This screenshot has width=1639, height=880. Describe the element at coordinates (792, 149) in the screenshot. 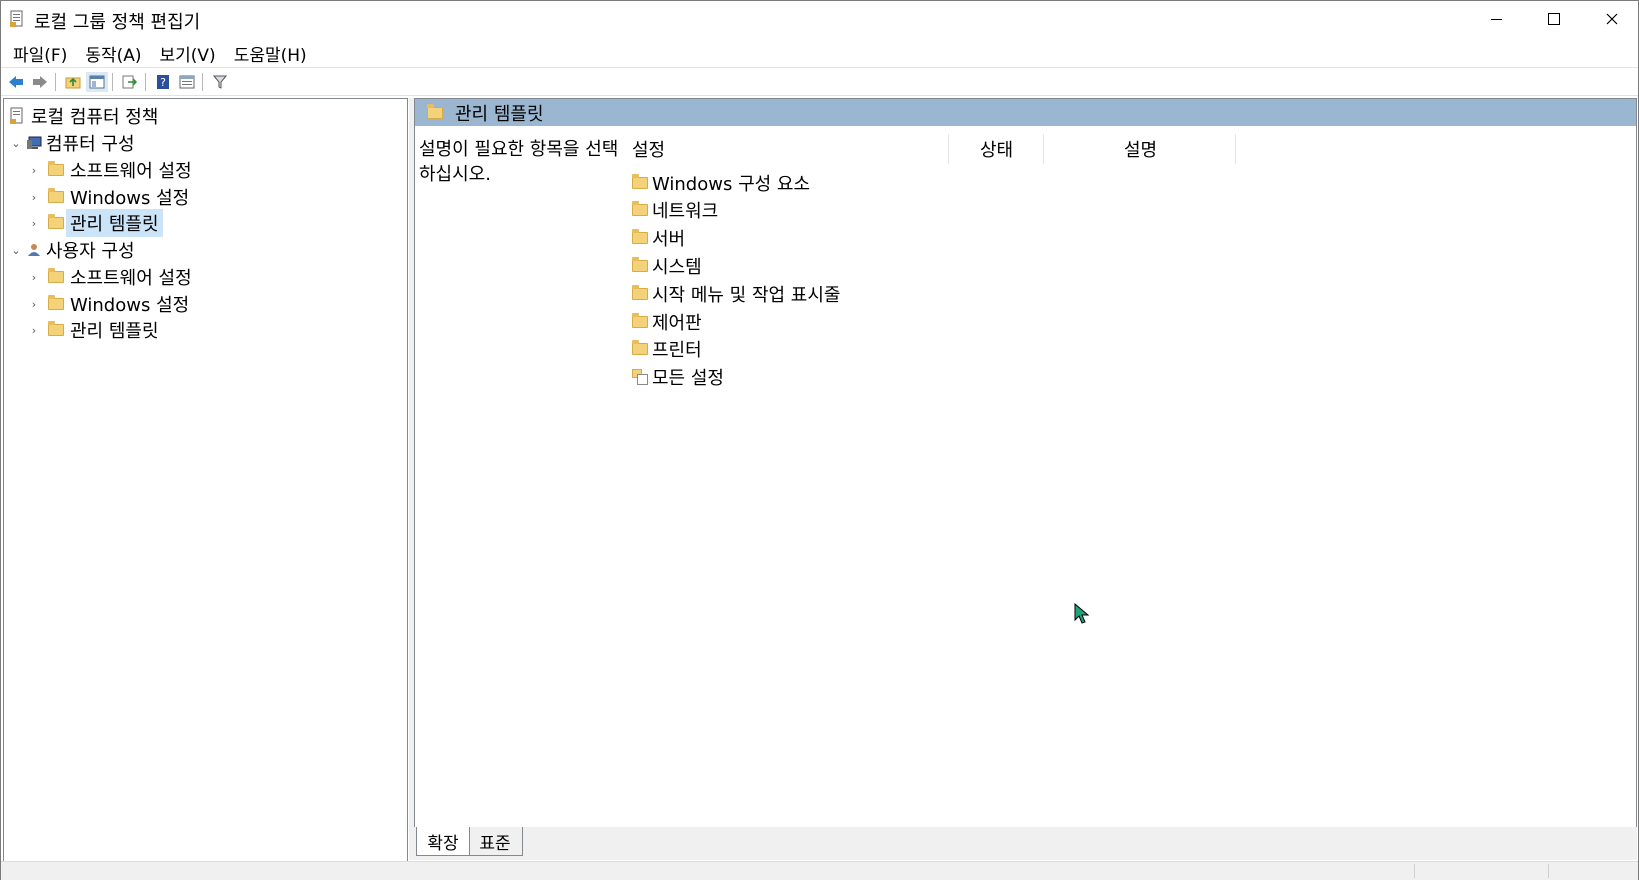

I see `column-header-setting: 설정` at that location.